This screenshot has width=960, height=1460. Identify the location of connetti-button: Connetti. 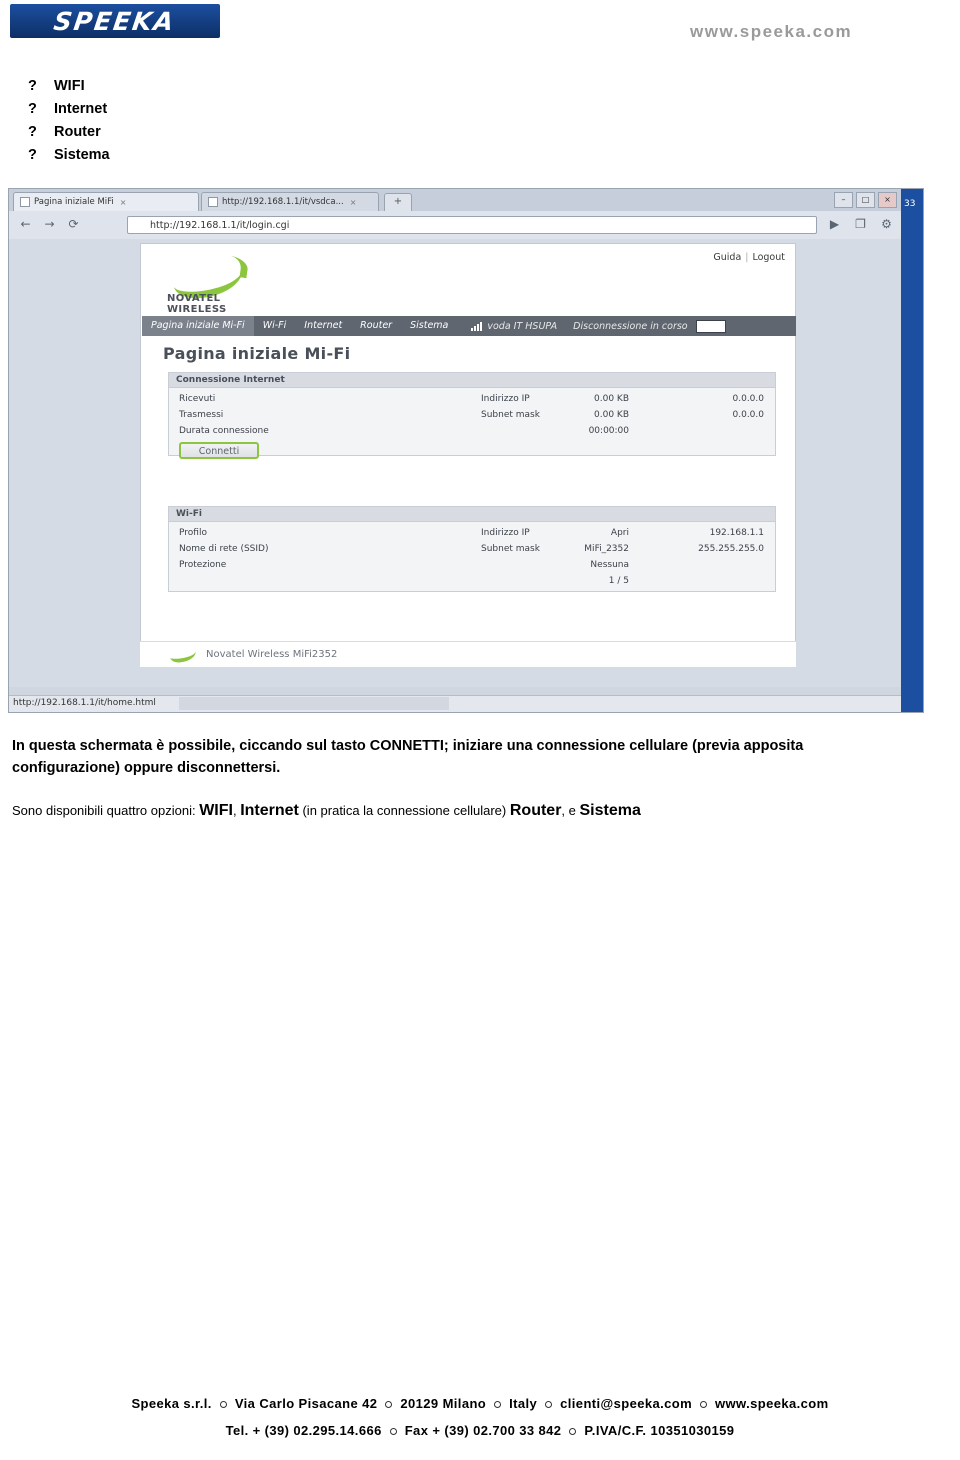
(219, 450).